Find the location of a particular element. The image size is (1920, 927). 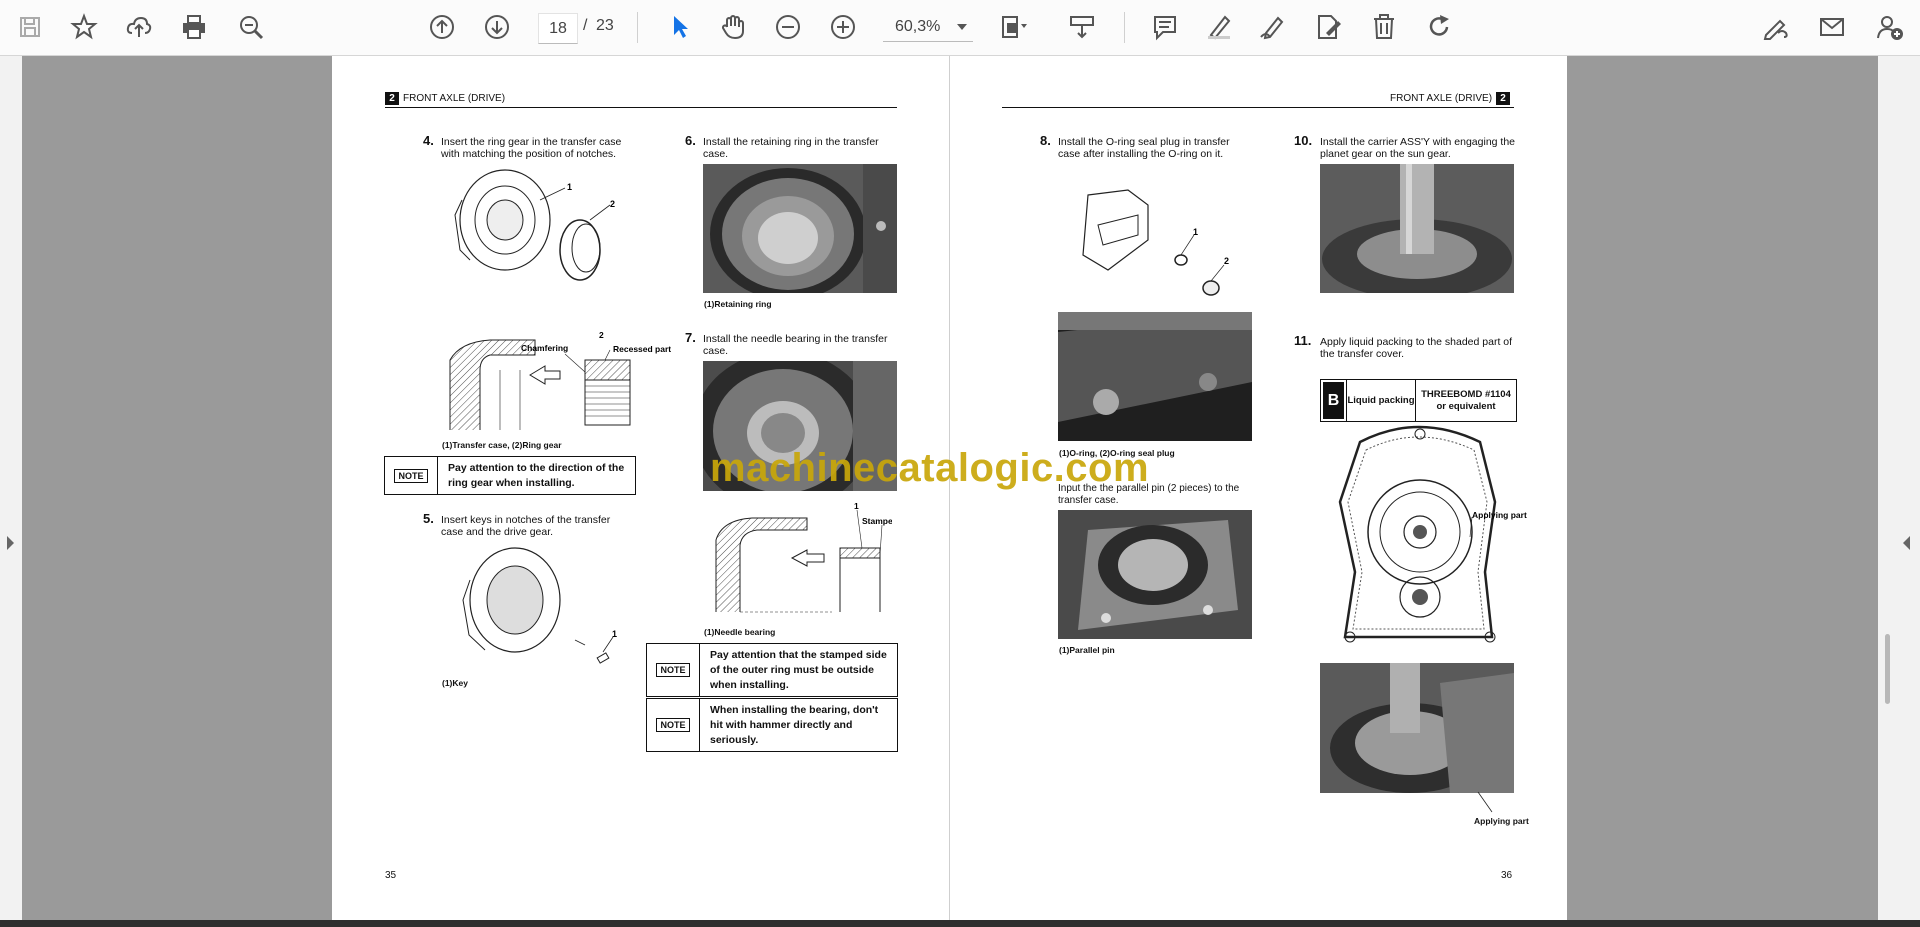

zoom-level-select: 60,3% is located at coordinates (928, 27).